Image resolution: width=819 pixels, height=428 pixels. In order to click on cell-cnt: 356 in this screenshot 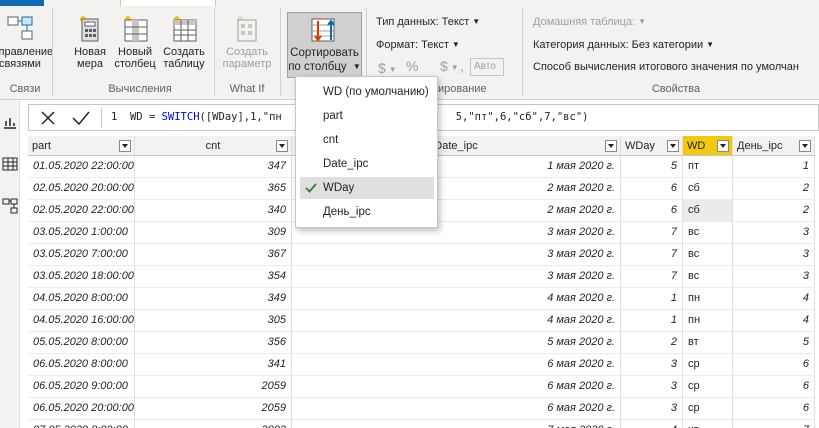, I will do `click(213, 343)`.